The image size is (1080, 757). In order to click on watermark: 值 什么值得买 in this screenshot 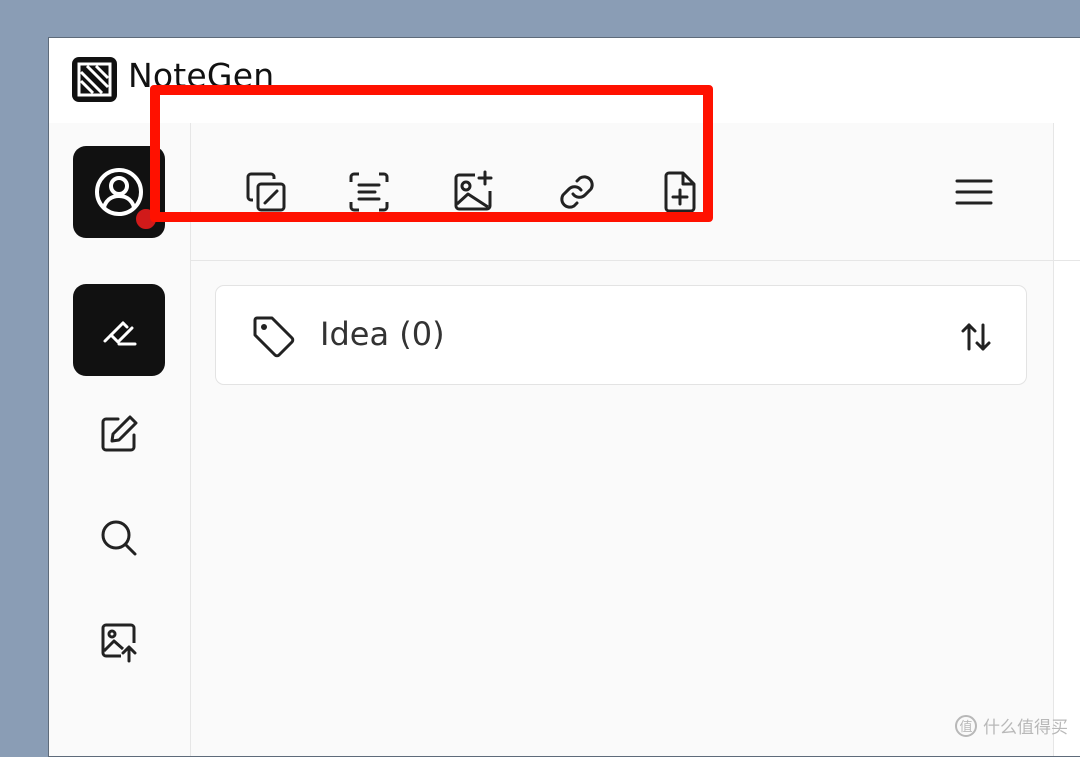, I will do `click(1011, 725)`.